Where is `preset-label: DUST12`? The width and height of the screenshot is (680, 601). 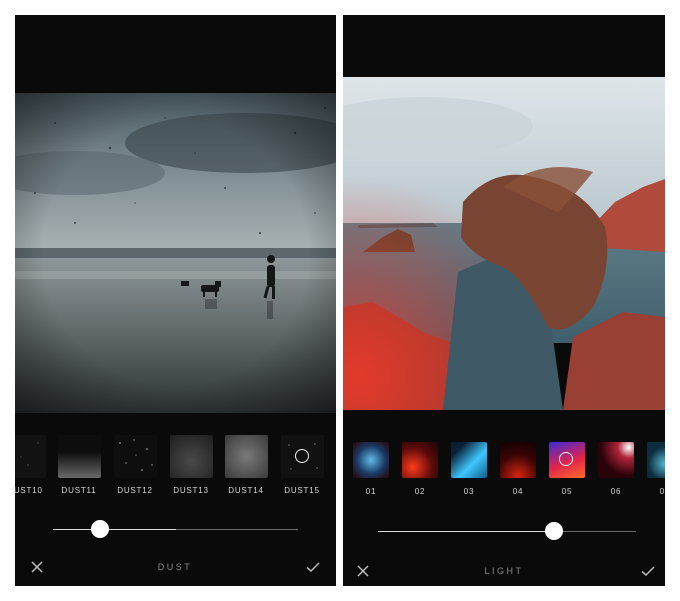 preset-label: DUST12 is located at coordinates (135, 490).